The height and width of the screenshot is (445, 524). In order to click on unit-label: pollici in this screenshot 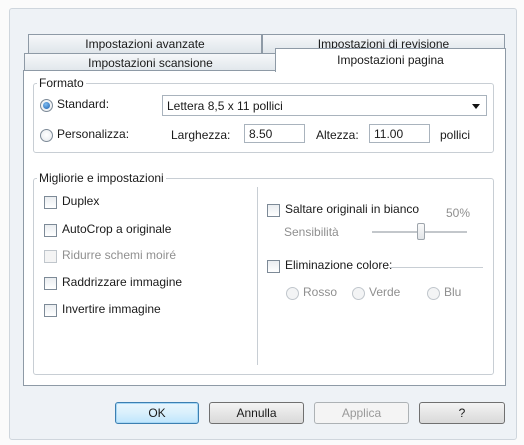, I will do `click(455, 135)`.